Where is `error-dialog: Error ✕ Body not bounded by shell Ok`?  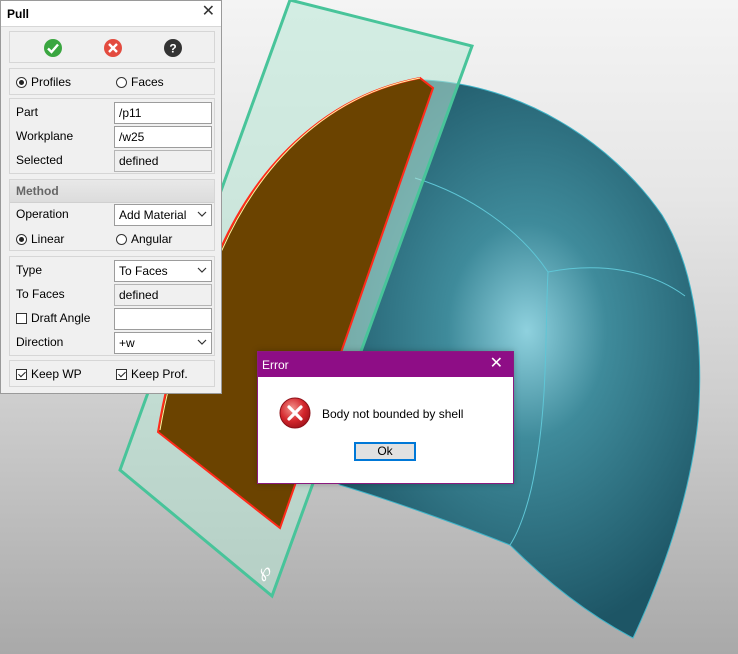 error-dialog: Error ✕ Body not bounded by shell Ok is located at coordinates (385, 417).